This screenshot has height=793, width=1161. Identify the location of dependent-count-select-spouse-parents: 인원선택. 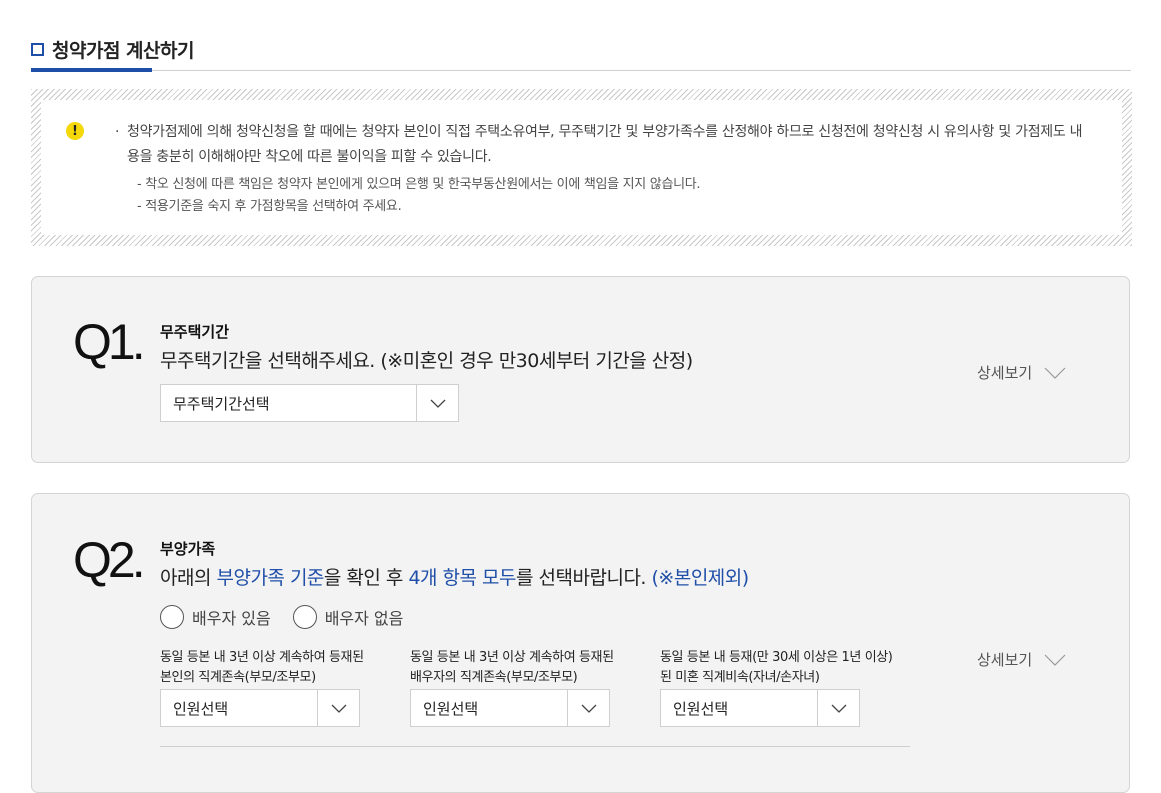
(510, 708).